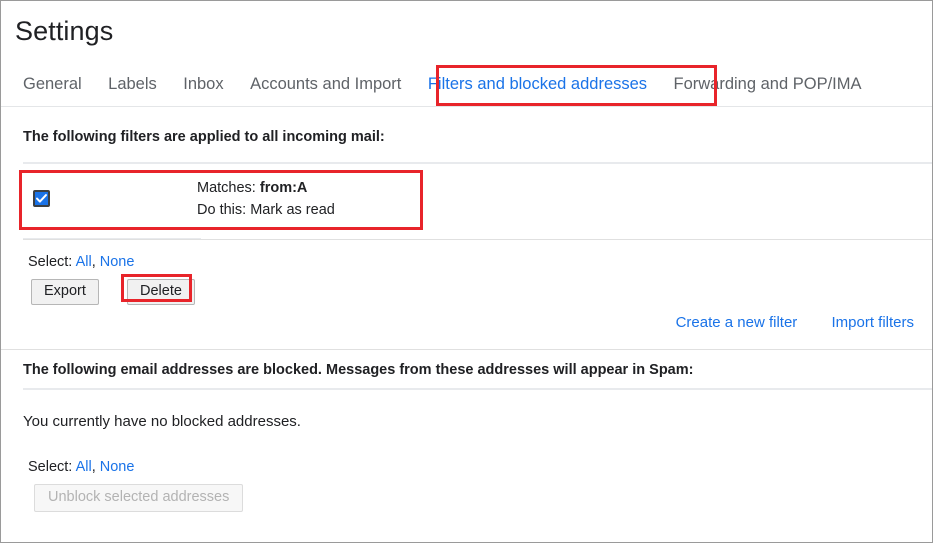  I want to click on filters-select-none-link: None, so click(117, 262).